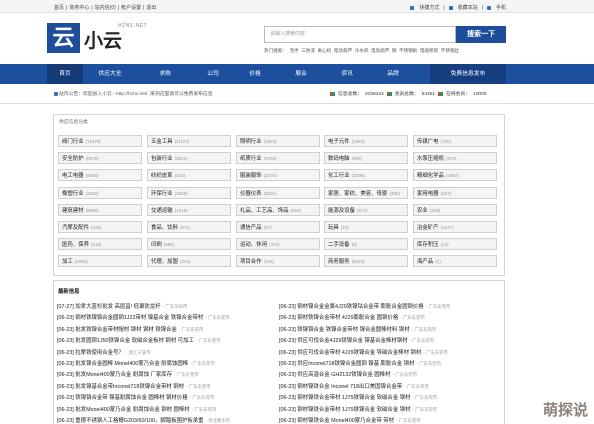  Describe the element at coordinates (501, 8) in the screenshot. I see `top-right-link: 手机` at that location.